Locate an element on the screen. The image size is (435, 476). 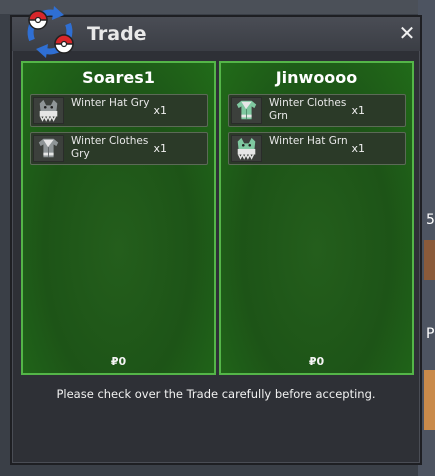
trader-name: Soares1 is located at coordinates (118, 77).